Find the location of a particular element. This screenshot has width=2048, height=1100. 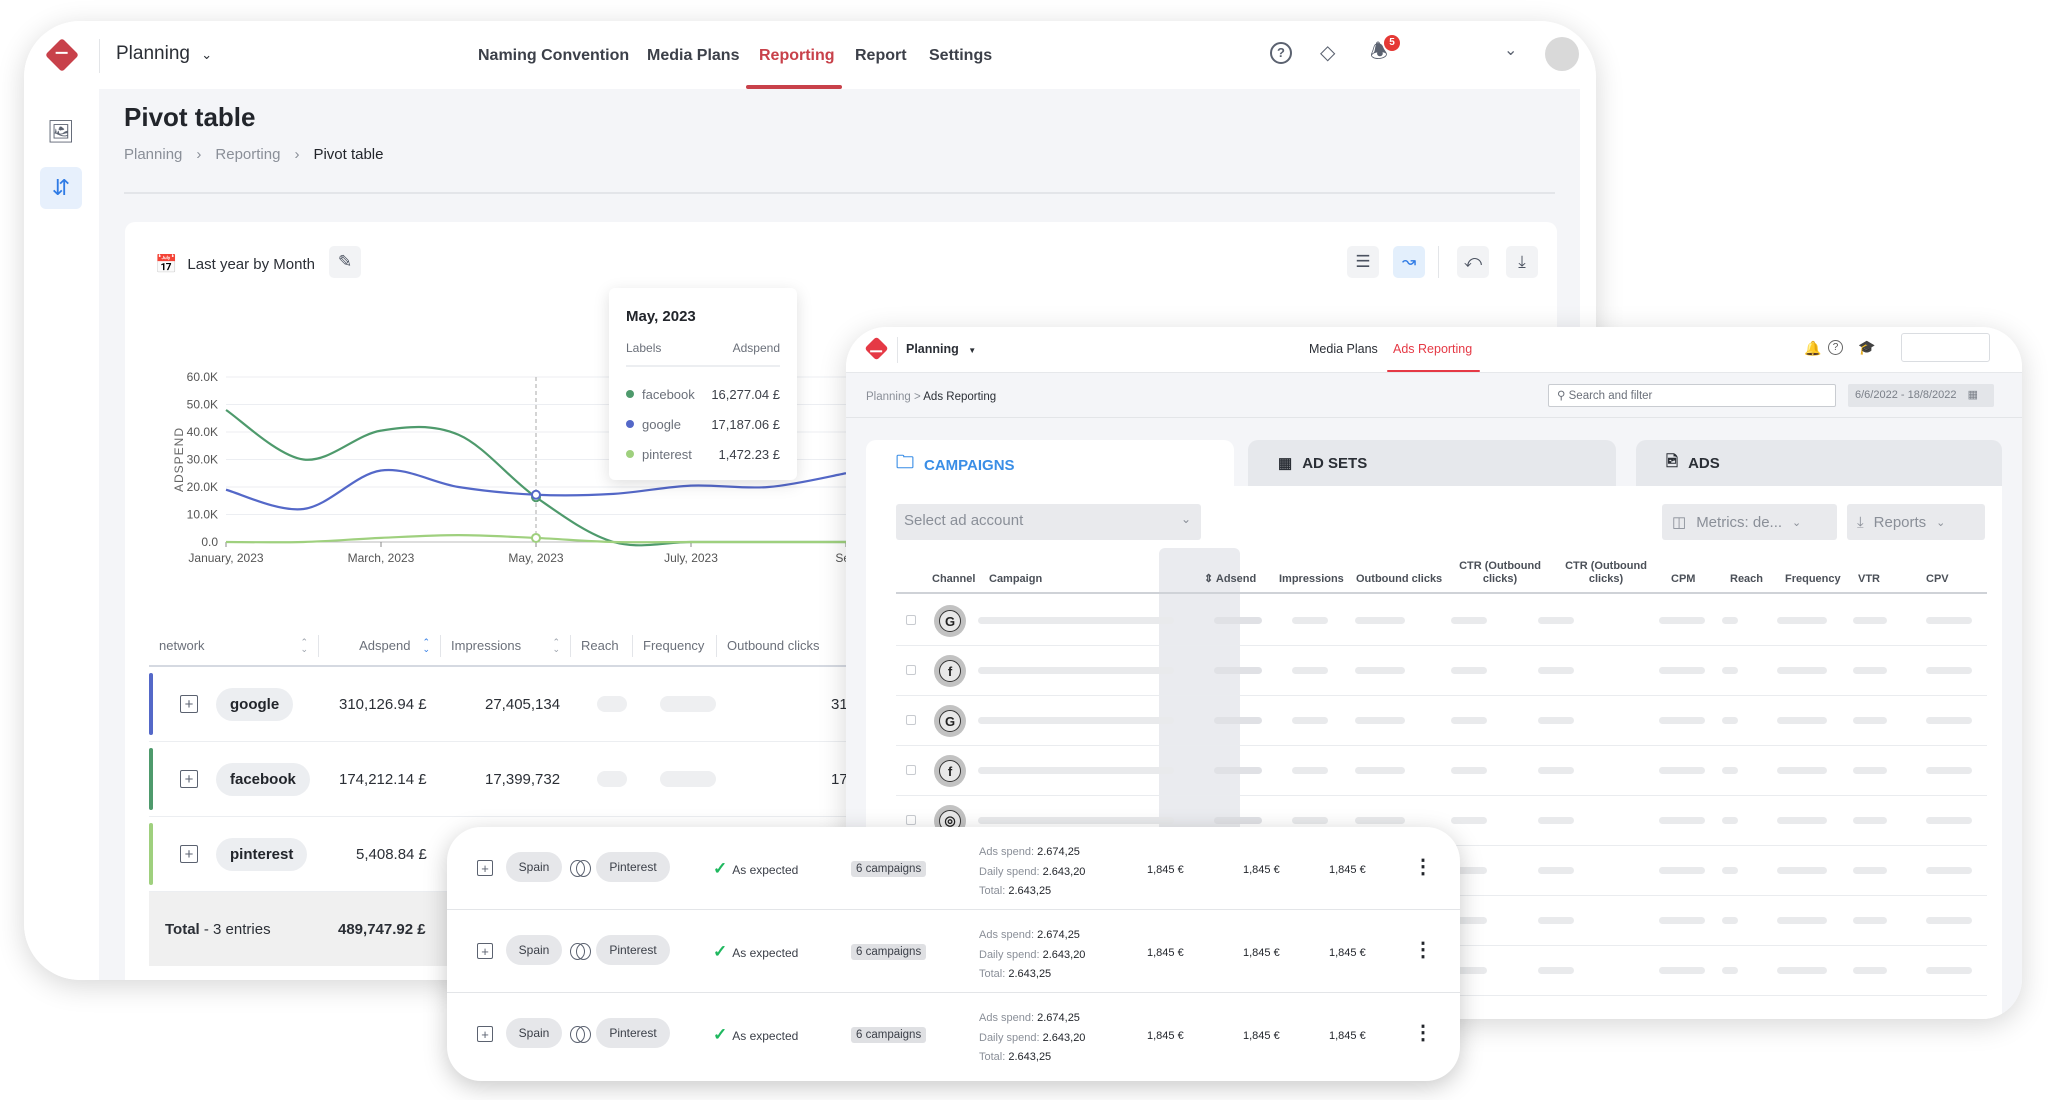

tab-ad-sets: ▦ AD SETS is located at coordinates (1432, 463).